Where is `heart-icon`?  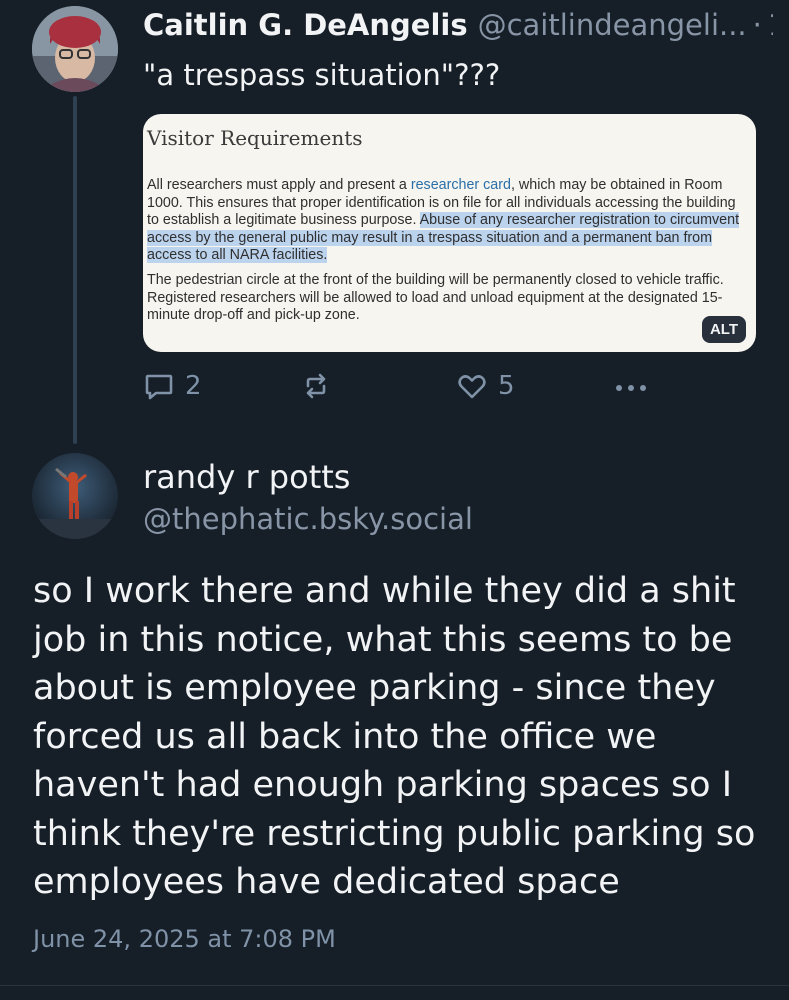
heart-icon is located at coordinates (472, 387).